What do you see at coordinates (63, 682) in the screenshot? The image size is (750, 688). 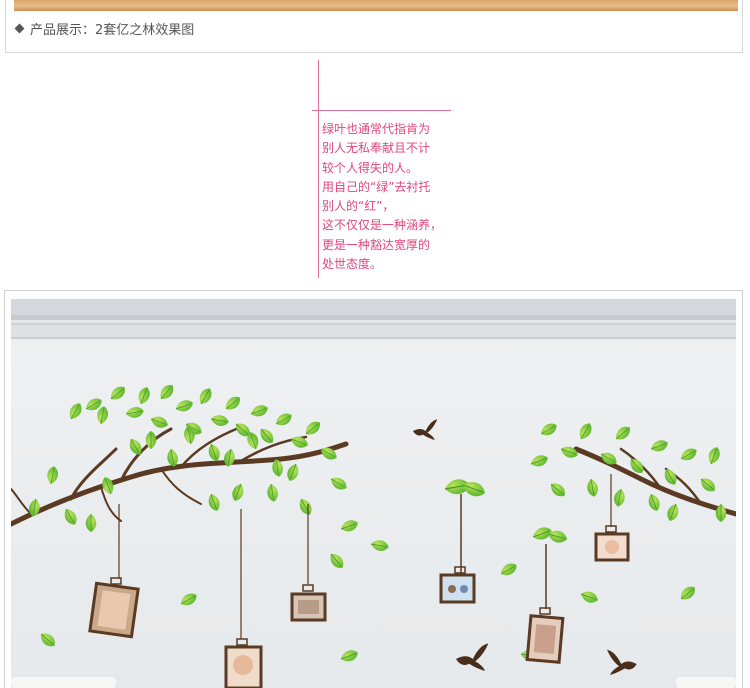 I see `lamp-shade-left` at bounding box center [63, 682].